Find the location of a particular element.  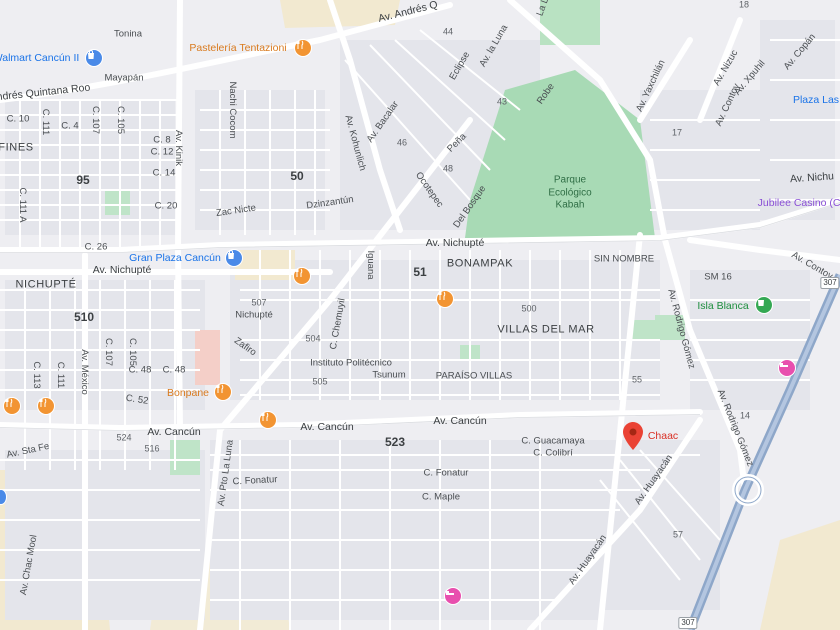

neighborhood-label: NICHUPTÉ is located at coordinates (46, 284).